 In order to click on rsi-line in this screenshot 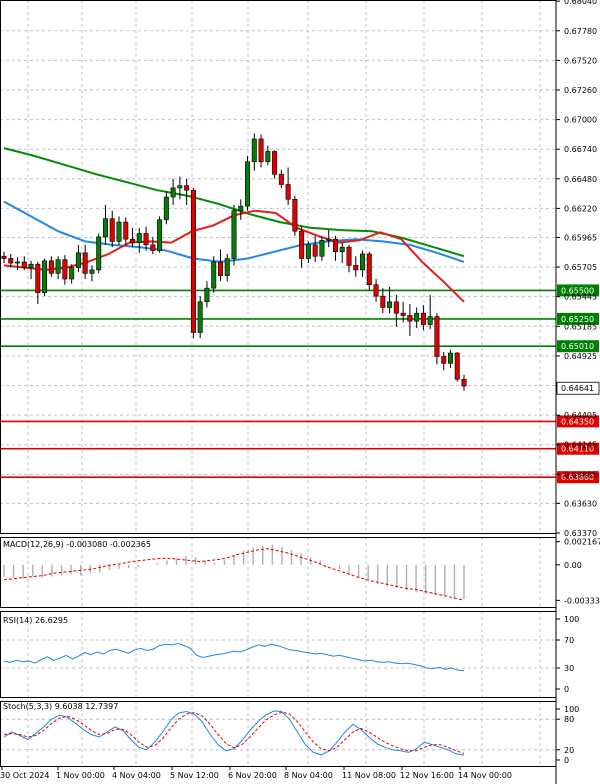, I will do `click(234, 657)`.